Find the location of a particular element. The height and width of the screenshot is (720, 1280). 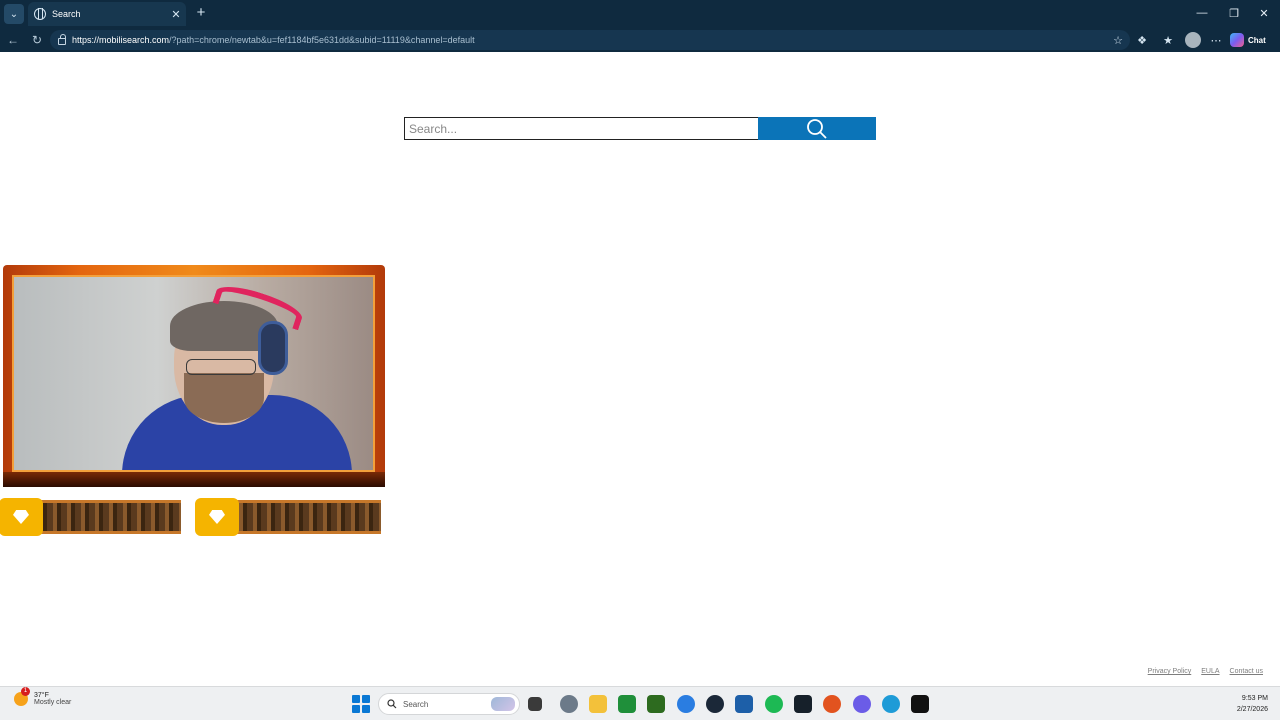

edge-browser-icon is located at coordinates (891, 704).